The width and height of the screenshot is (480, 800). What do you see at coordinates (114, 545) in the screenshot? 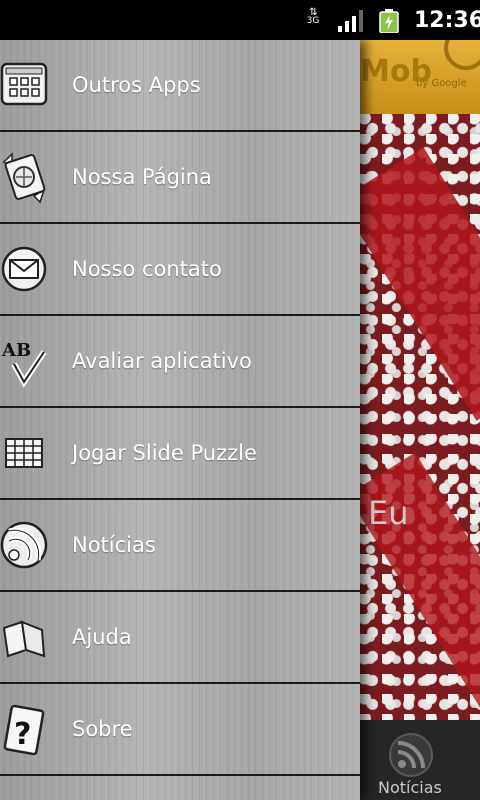
I see `menu-label: Notícias` at bounding box center [114, 545].